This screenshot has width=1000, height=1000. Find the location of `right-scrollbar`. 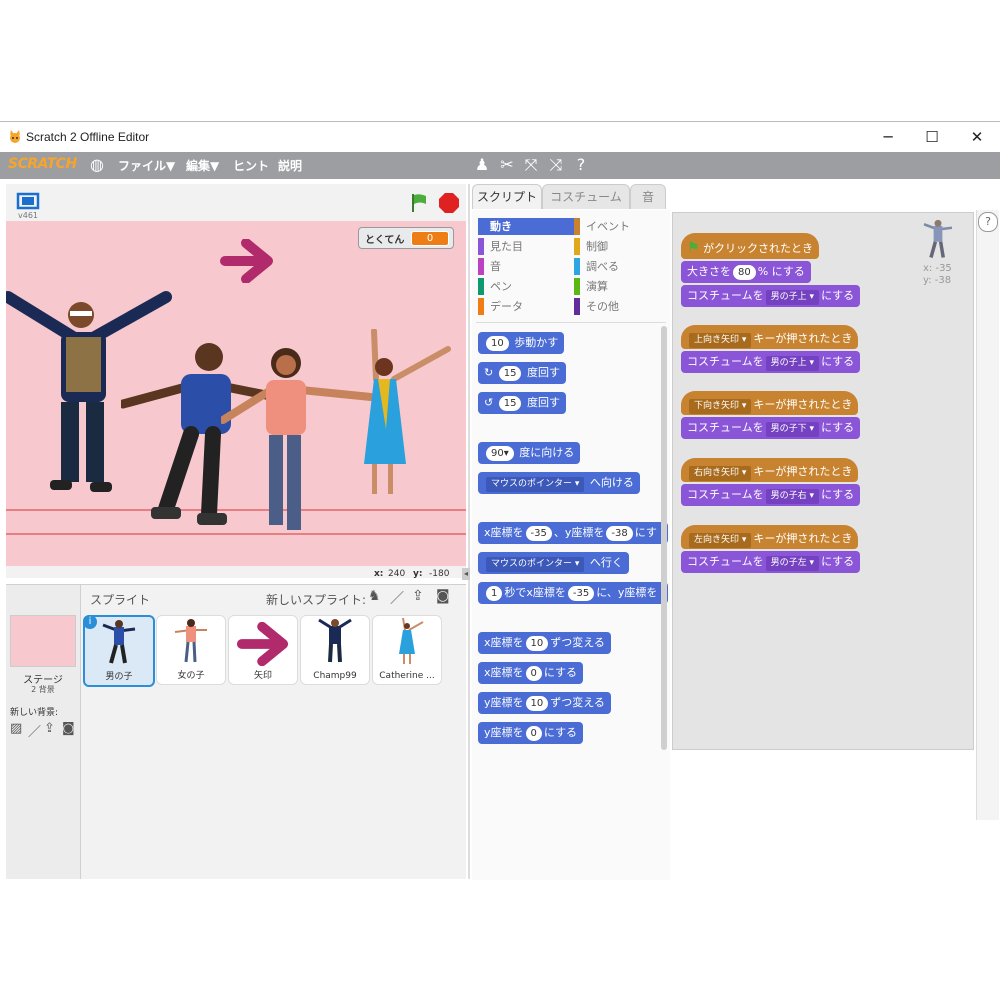

right-scrollbar is located at coordinates (987, 515).